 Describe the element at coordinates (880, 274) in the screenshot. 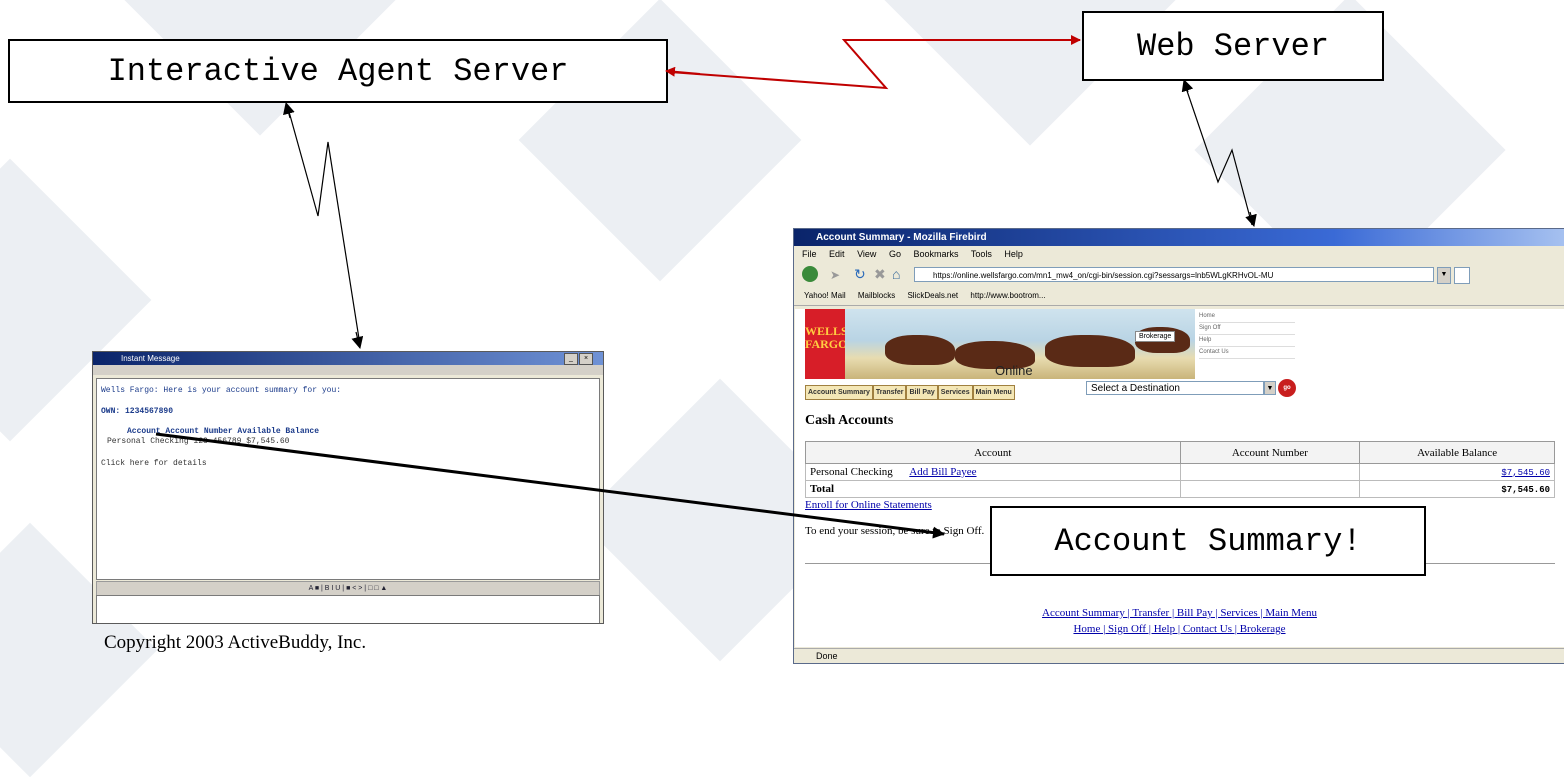

I see `stop-icon: ✖` at that location.